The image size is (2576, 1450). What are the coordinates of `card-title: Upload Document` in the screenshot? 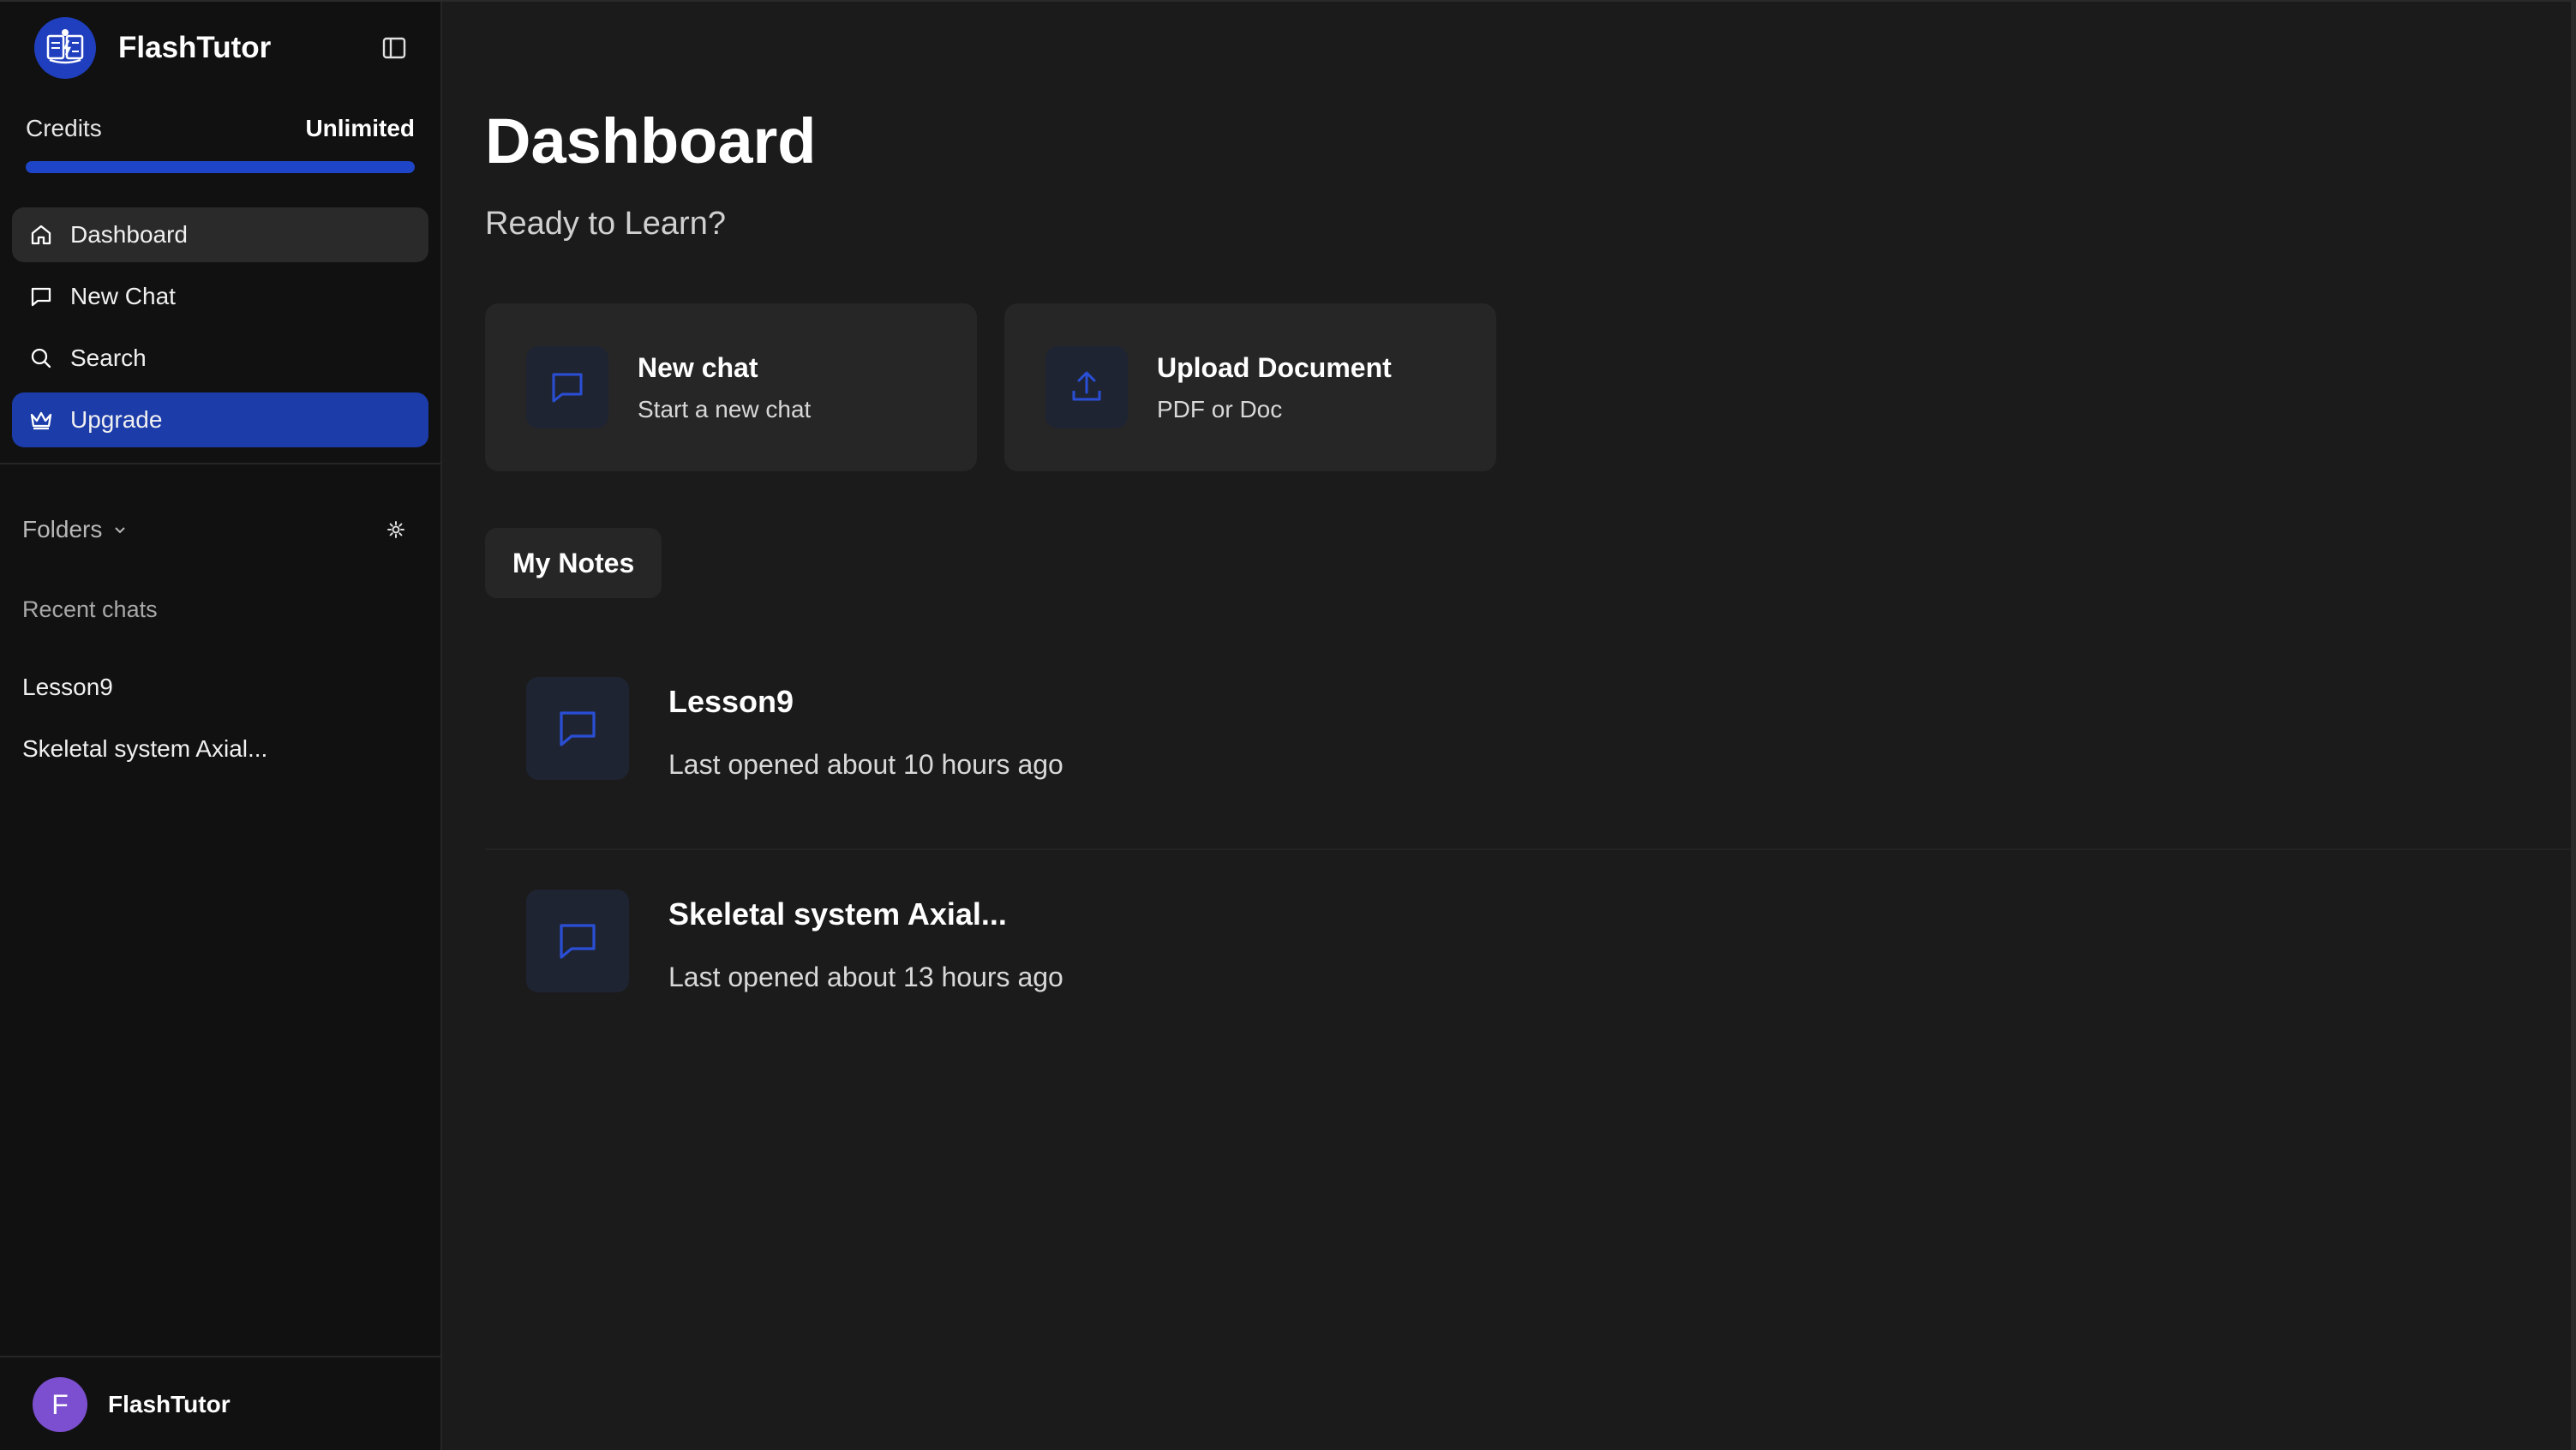 It's located at (1274, 367).